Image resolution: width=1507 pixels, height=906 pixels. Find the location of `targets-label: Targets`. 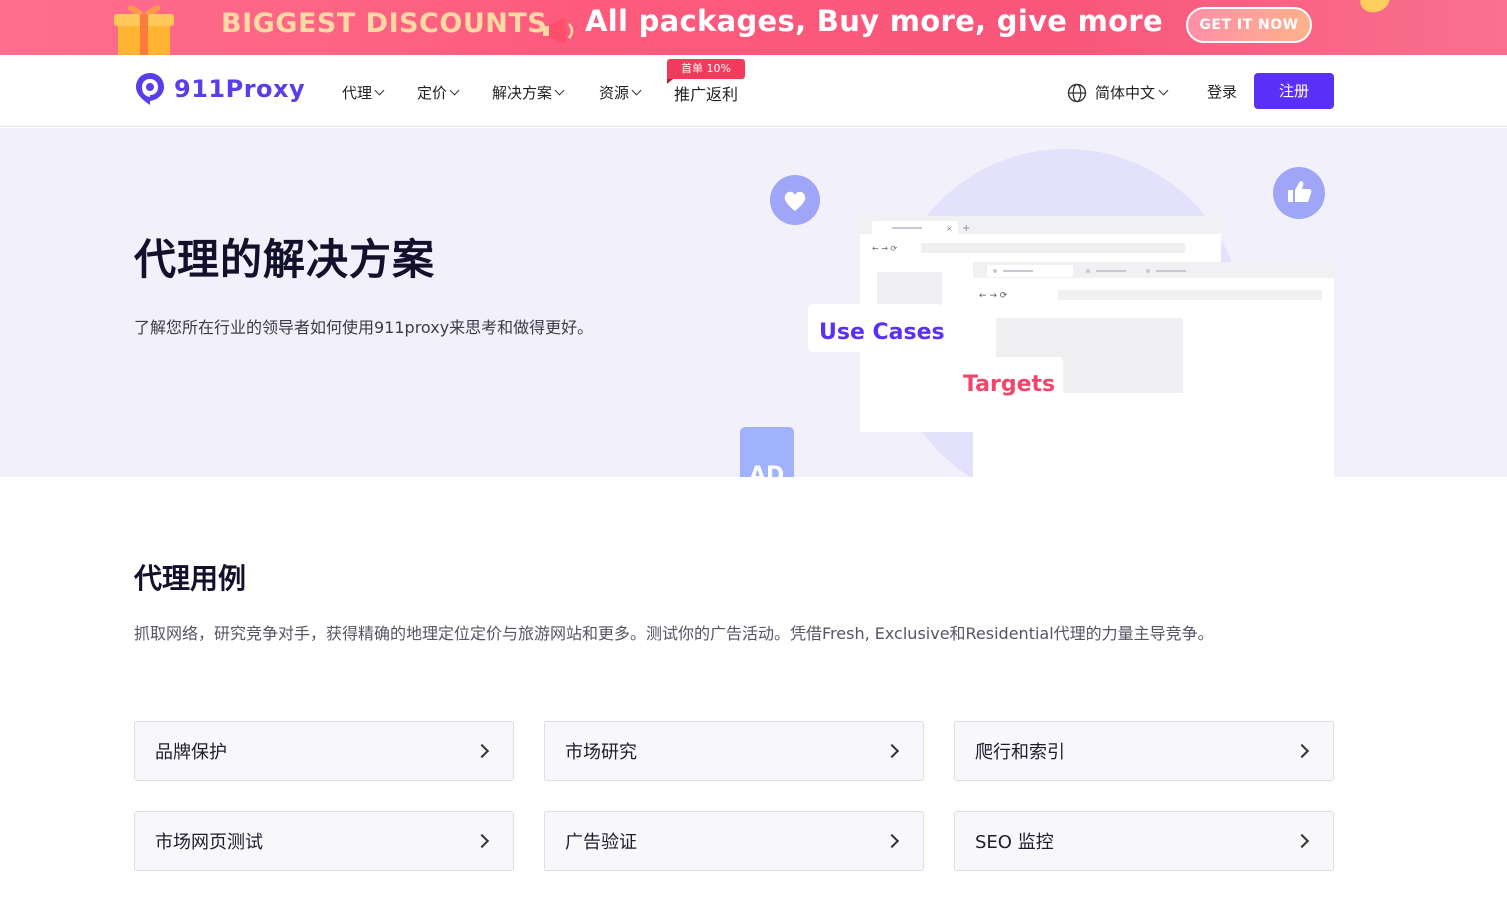

targets-label: Targets is located at coordinates (1009, 384).